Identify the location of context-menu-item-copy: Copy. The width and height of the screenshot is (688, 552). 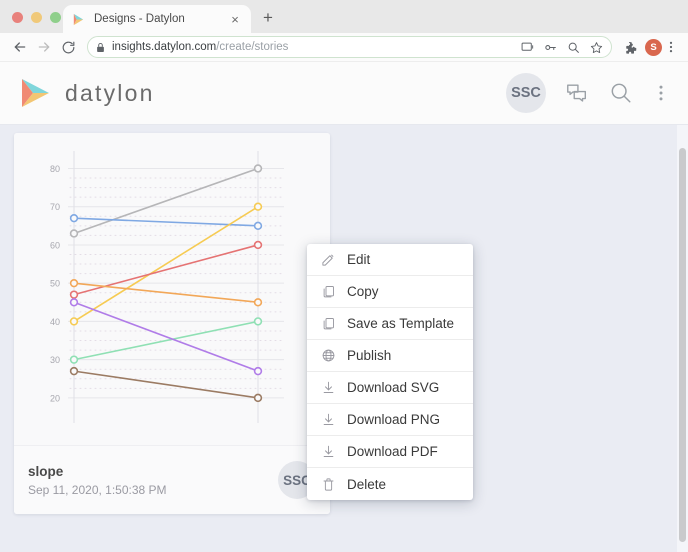
(390, 292).